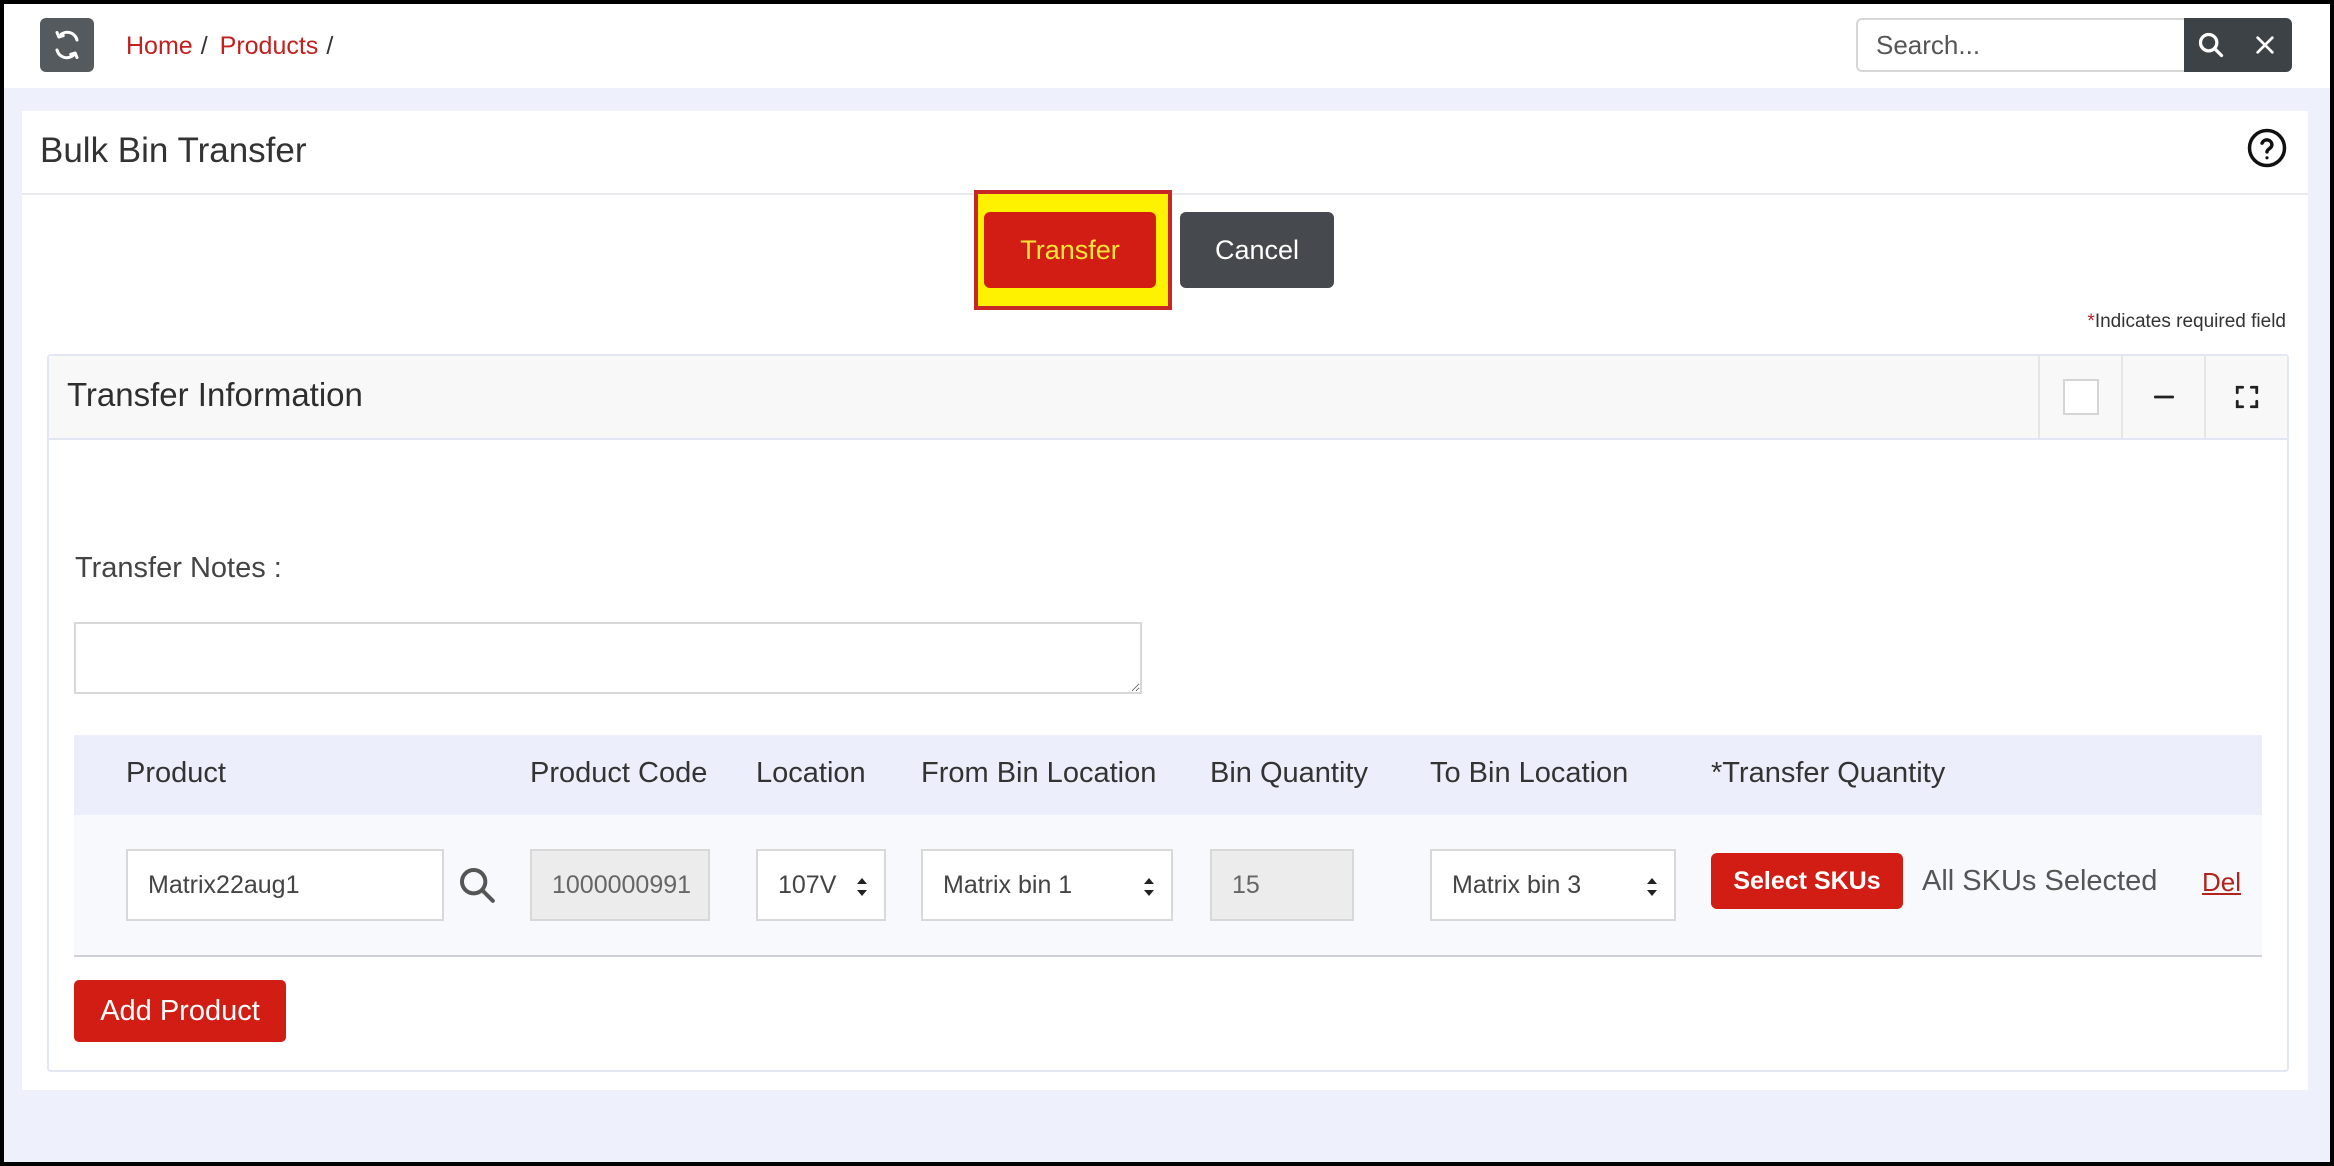  I want to click on breadcrumb: Home / Products /, so click(235, 46).